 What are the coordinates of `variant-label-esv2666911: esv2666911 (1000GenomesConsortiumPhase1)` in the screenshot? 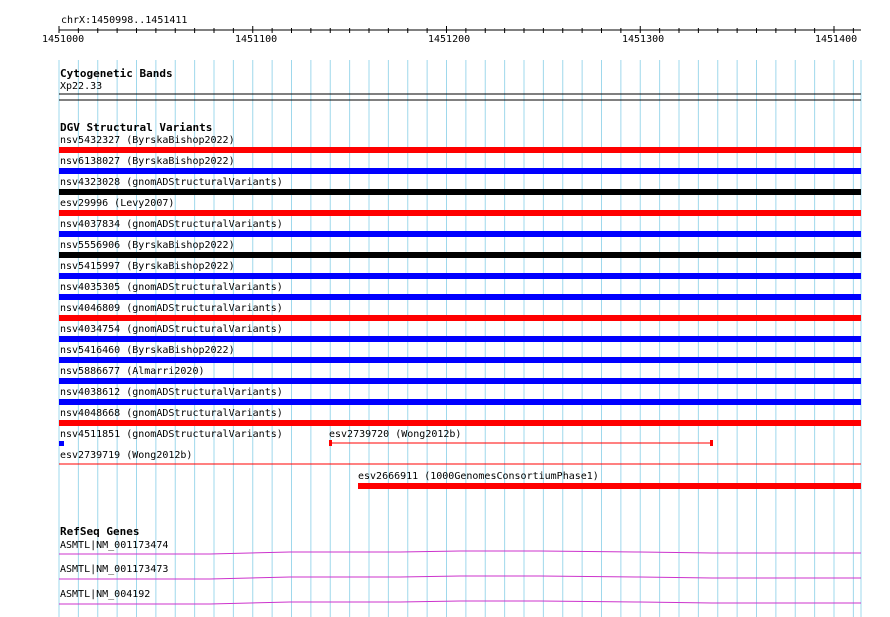 It's located at (478, 476).